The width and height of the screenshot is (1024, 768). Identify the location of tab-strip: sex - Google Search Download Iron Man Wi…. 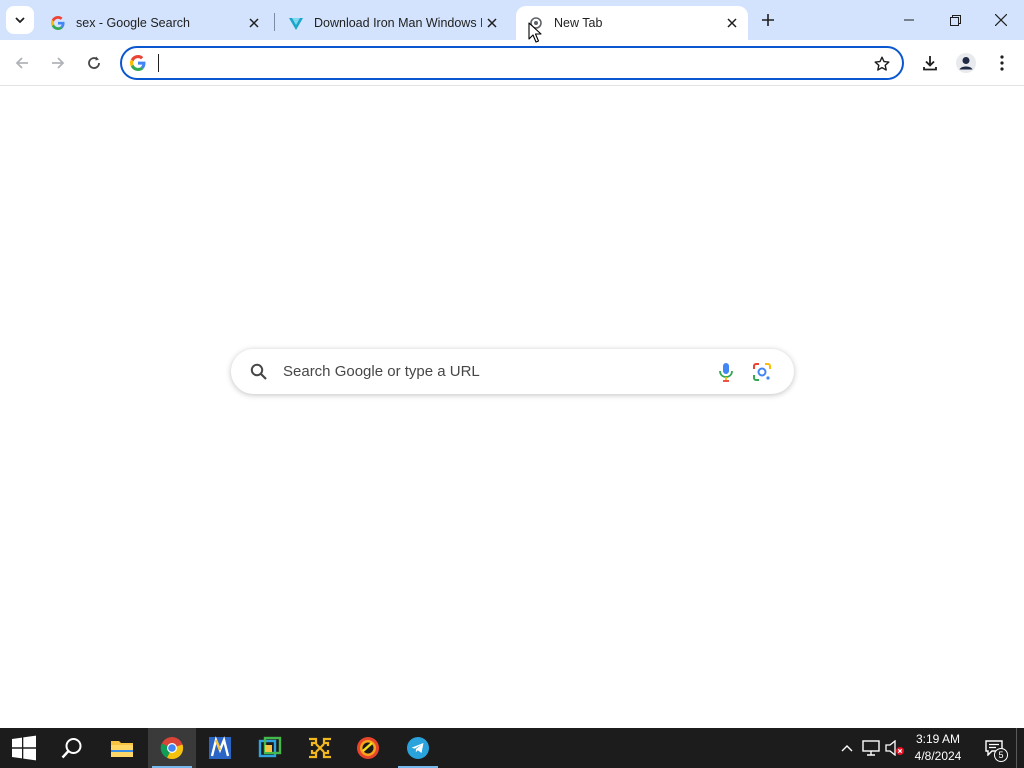
(512, 20).